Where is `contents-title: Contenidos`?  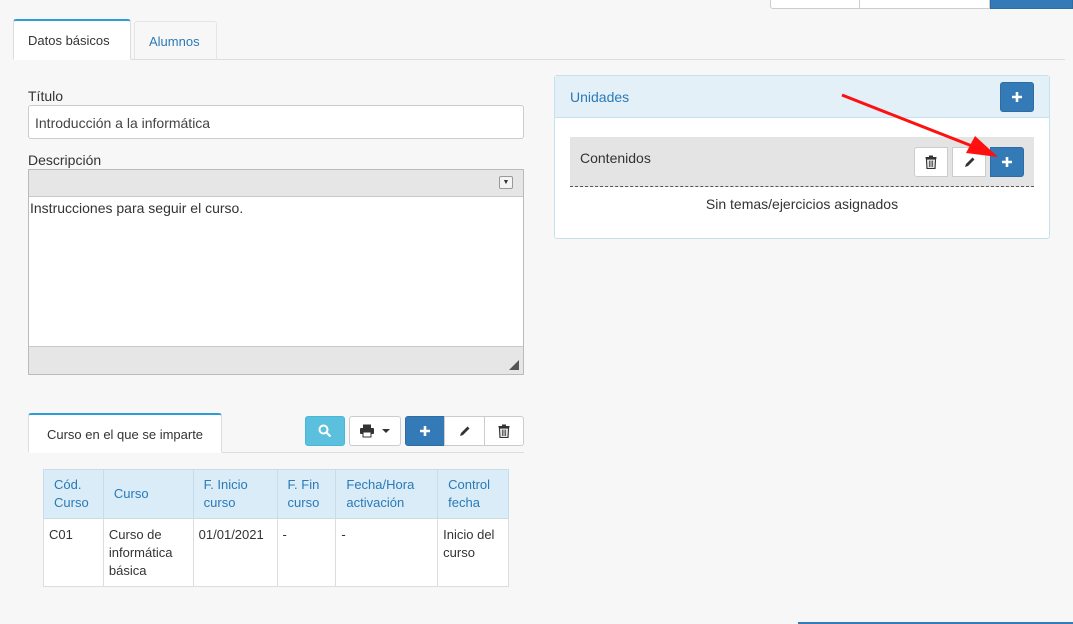 contents-title: Contenidos is located at coordinates (615, 158).